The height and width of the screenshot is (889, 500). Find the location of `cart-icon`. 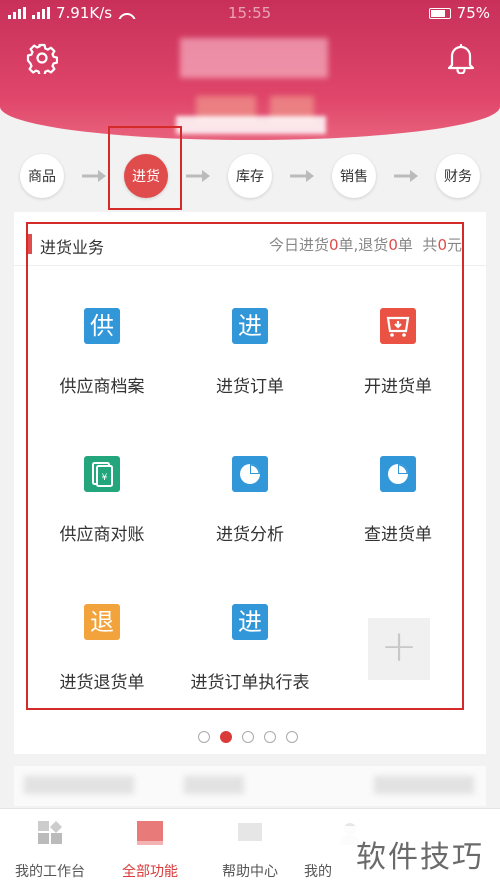

cart-icon is located at coordinates (398, 326).